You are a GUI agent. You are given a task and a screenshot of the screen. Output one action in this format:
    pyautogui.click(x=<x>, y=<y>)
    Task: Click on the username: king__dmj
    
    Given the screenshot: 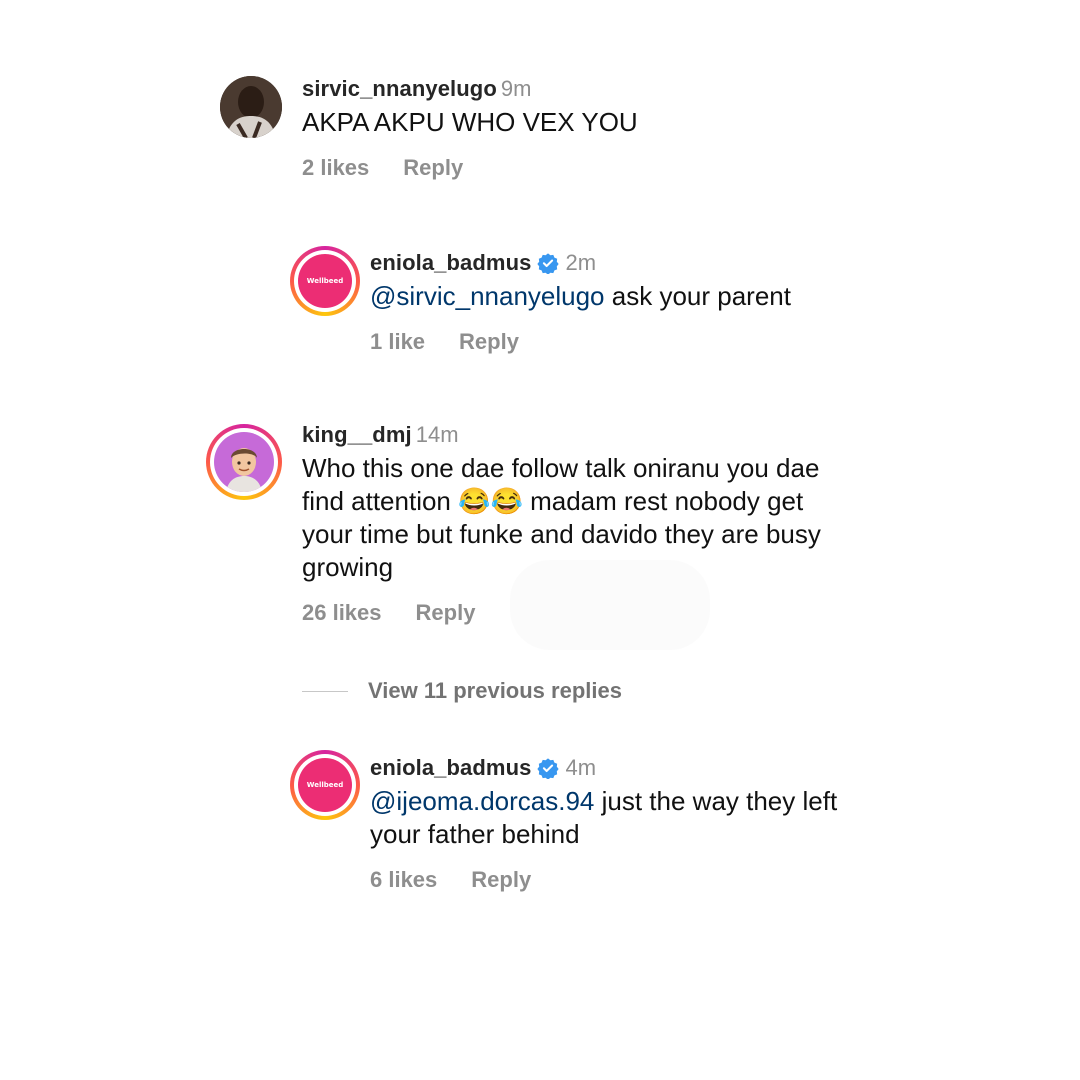 What is the action you would take?
    pyautogui.click(x=357, y=435)
    